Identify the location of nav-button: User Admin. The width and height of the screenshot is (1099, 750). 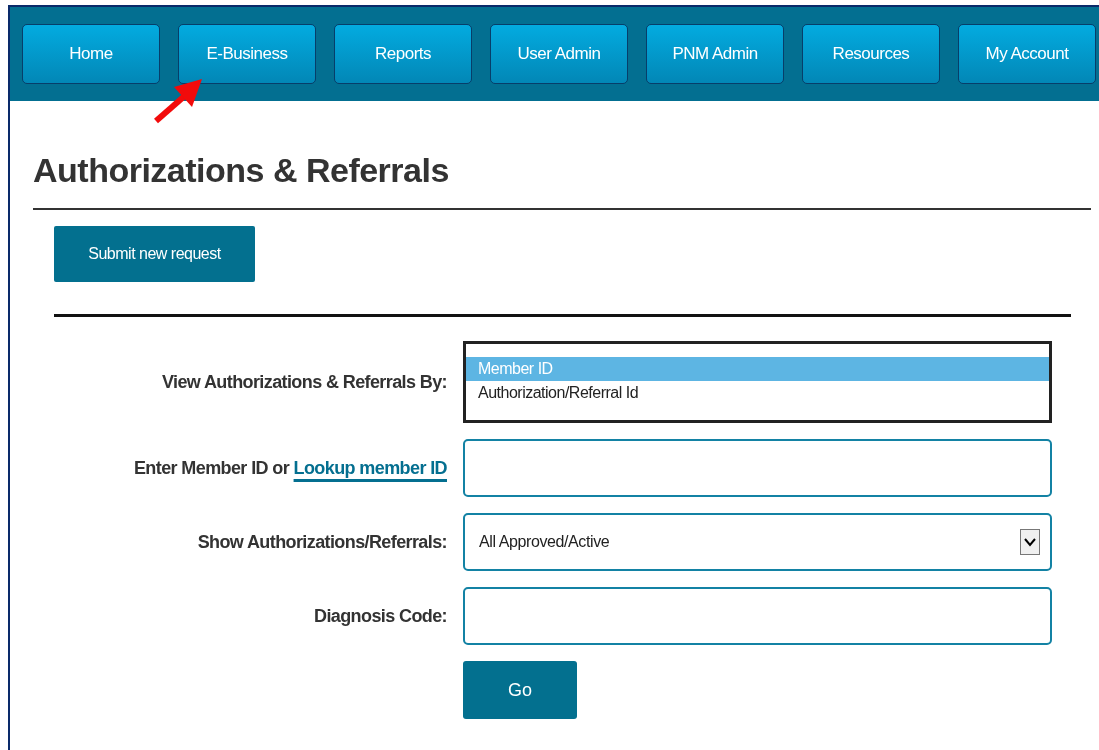
(559, 54).